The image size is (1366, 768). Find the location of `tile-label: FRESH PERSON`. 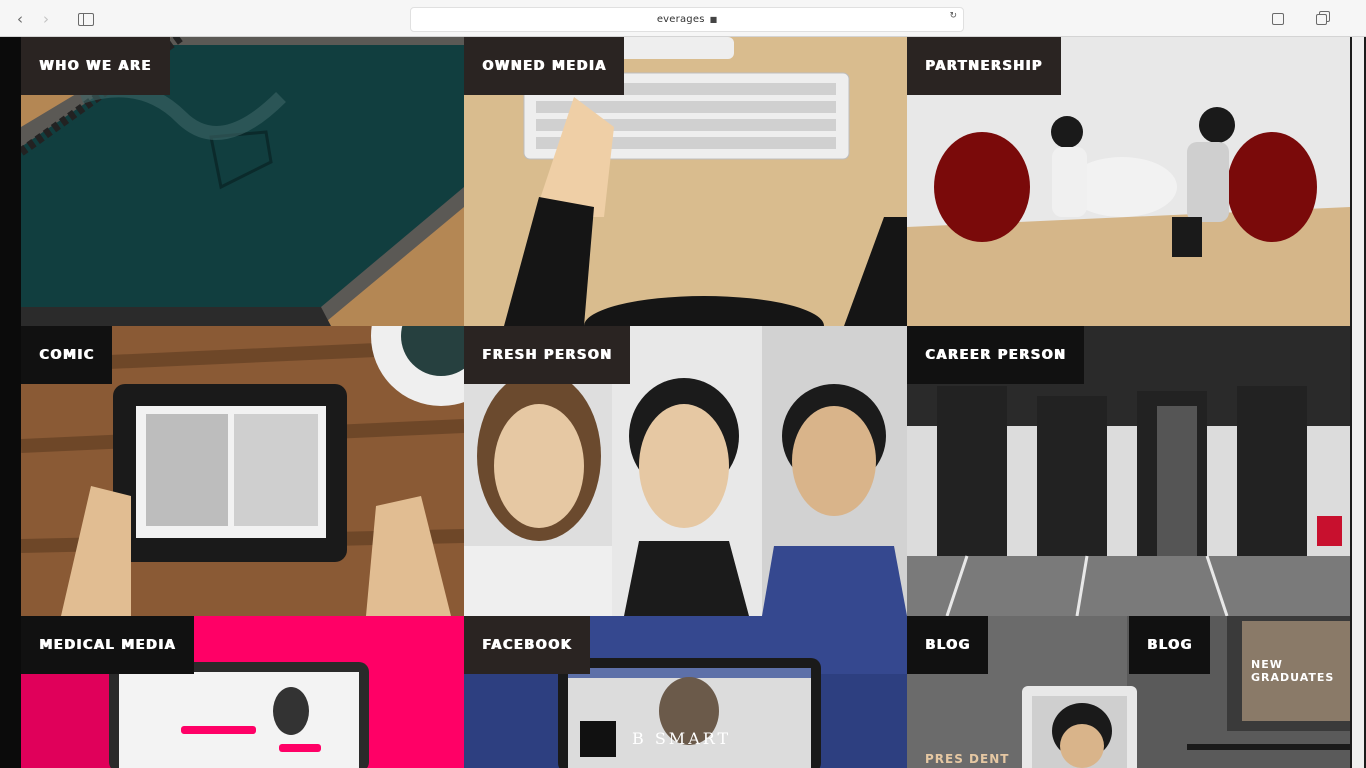

tile-label: FRESH PERSON is located at coordinates (547, 355).